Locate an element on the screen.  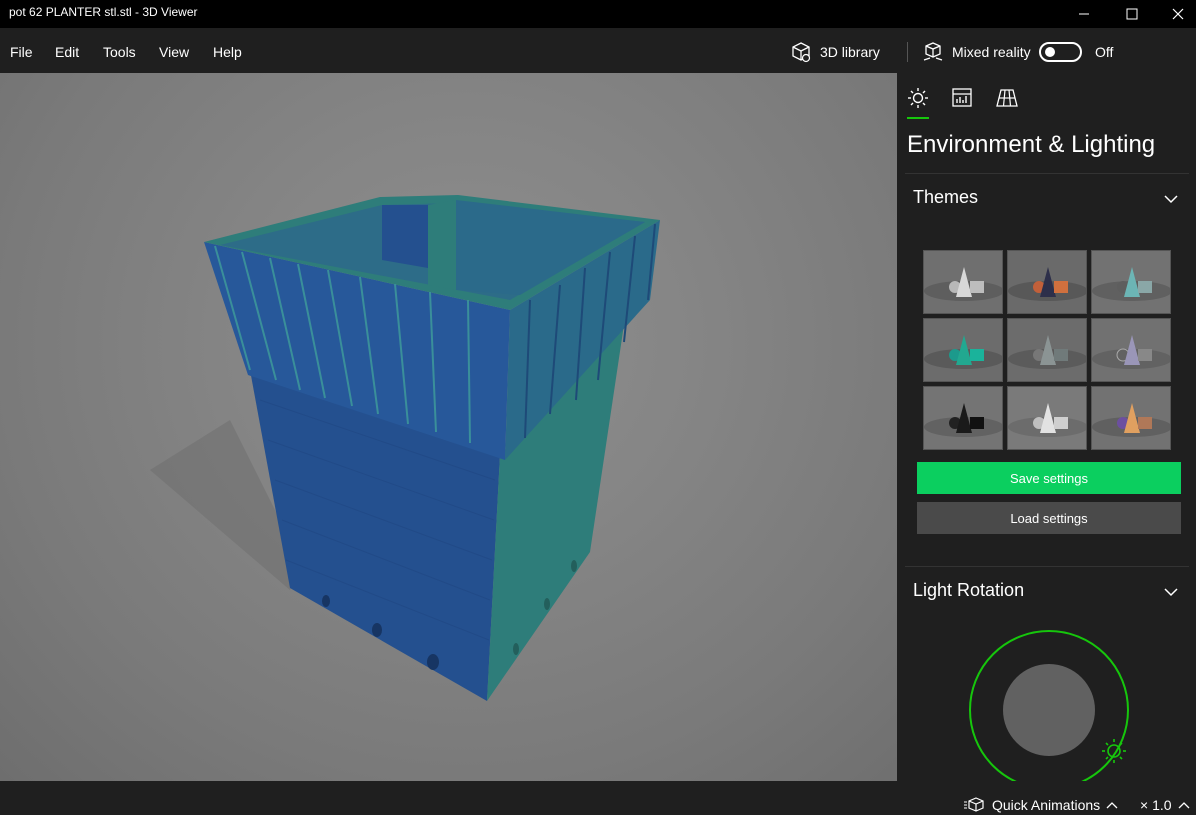
menu-file: File is located at coordinates (21, 52).